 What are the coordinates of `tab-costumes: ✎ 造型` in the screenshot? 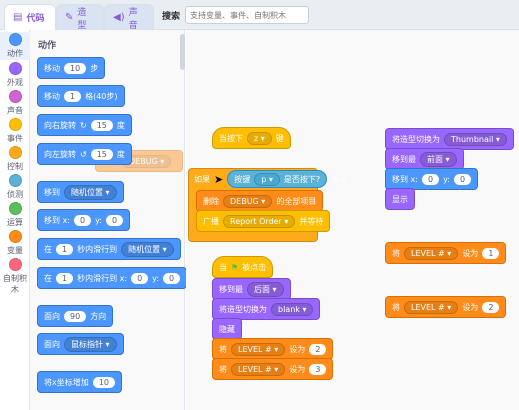 It's located at (80, 17).